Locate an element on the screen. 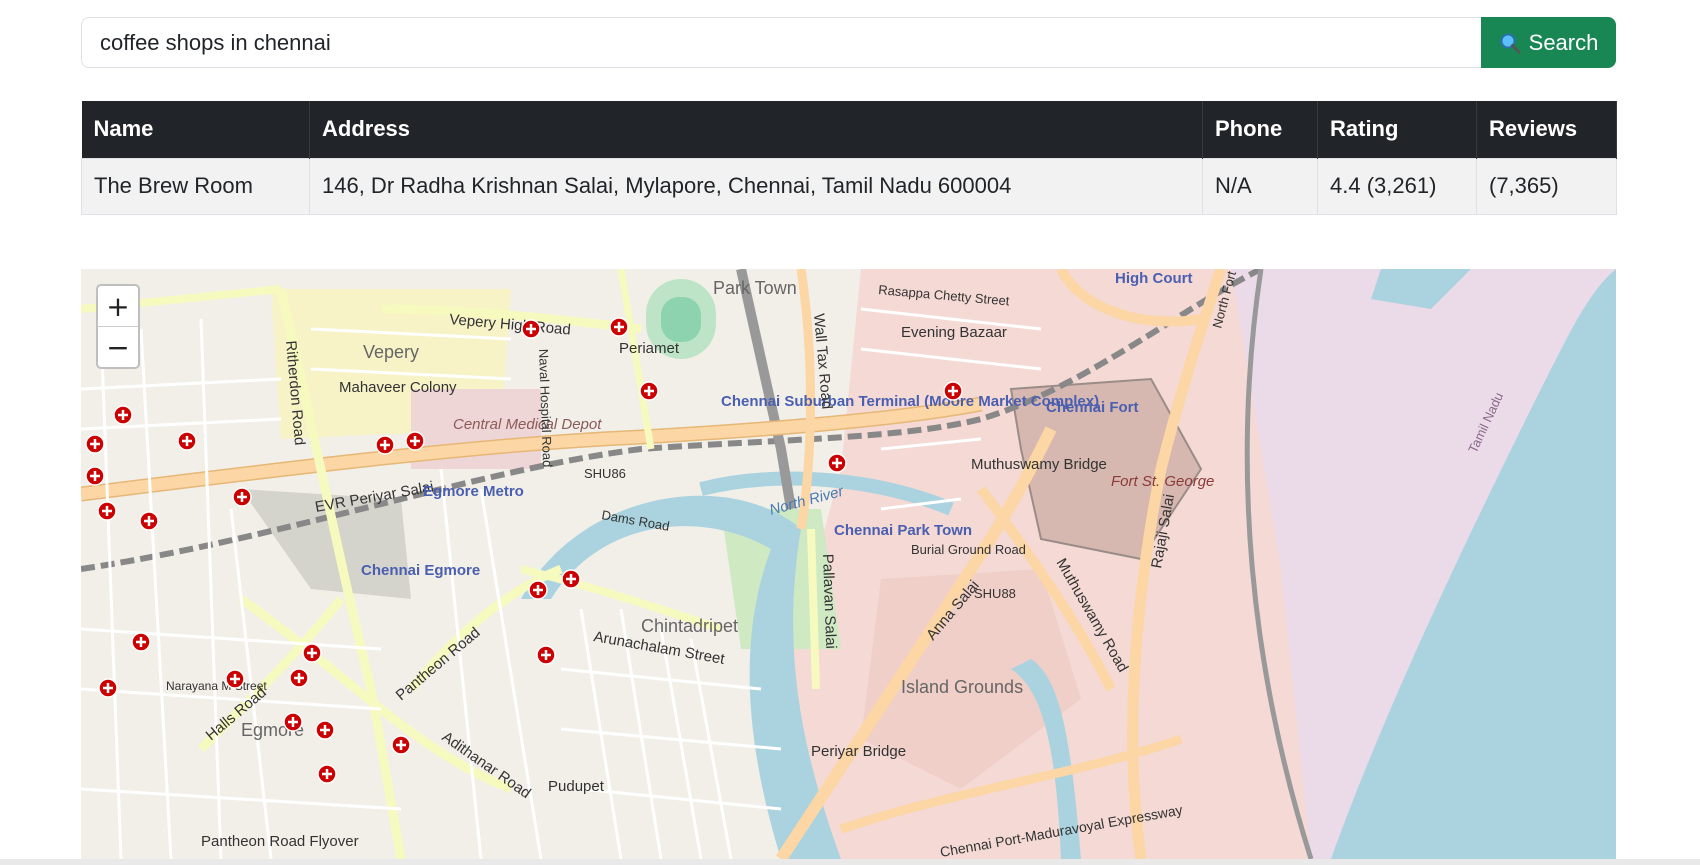 Image resolution: width=1700 pixels, height=865 pixels. cell-reviews: (7,365) is located at coordinates (1546, 186).